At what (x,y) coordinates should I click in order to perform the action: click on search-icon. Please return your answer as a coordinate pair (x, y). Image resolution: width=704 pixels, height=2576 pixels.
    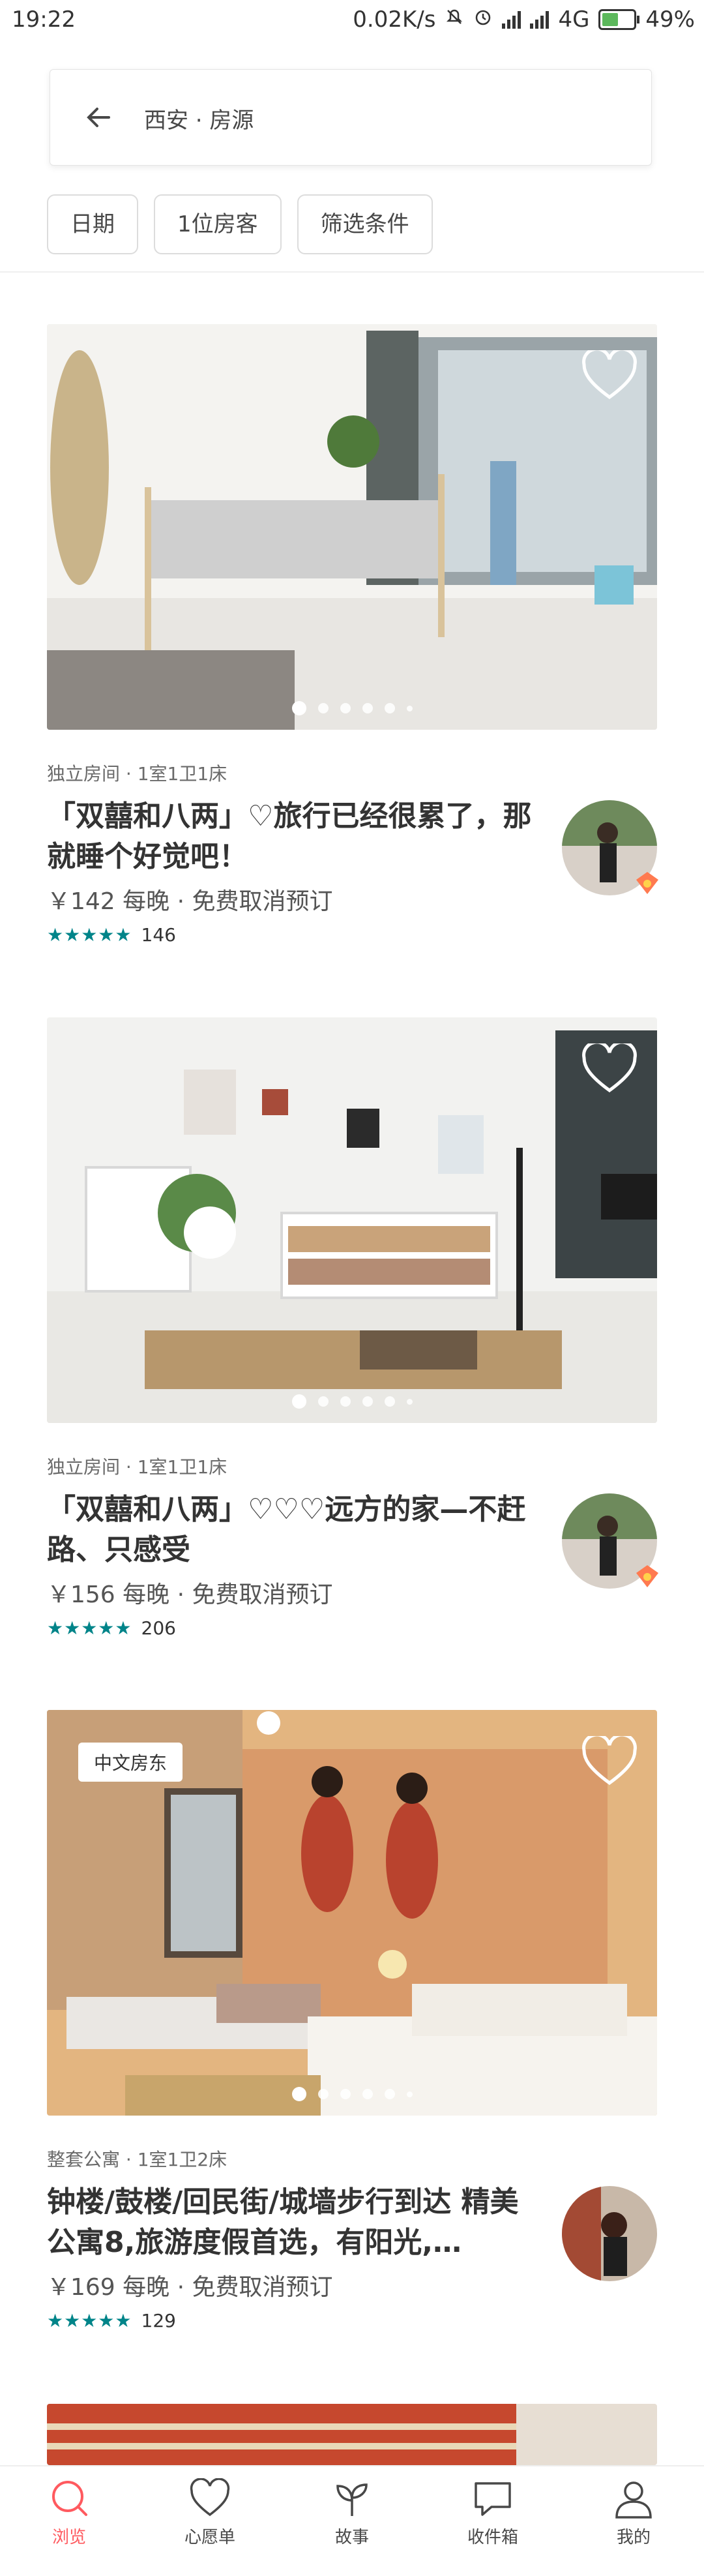
    Looking at the image, I should click on (70, 2498).